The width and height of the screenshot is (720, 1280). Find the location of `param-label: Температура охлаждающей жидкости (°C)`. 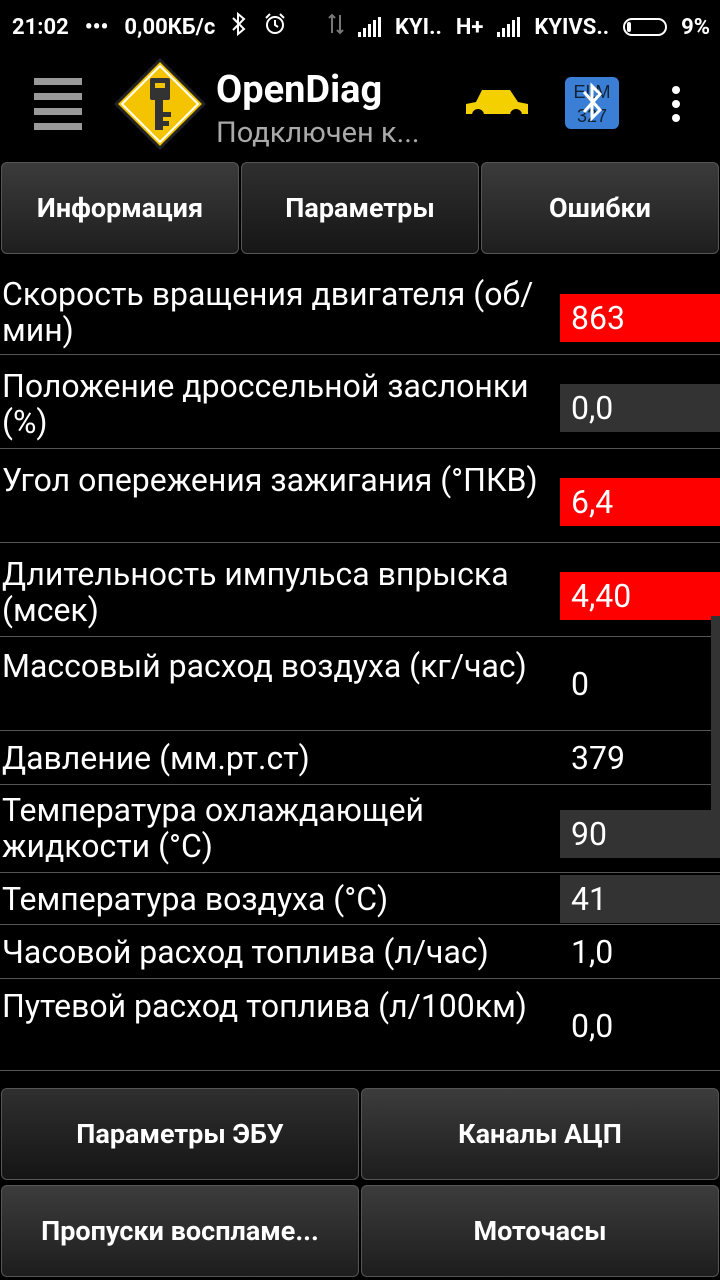

param-label: Температура охлаждающей жидкости (°C) is located at coordinates (213, 828).